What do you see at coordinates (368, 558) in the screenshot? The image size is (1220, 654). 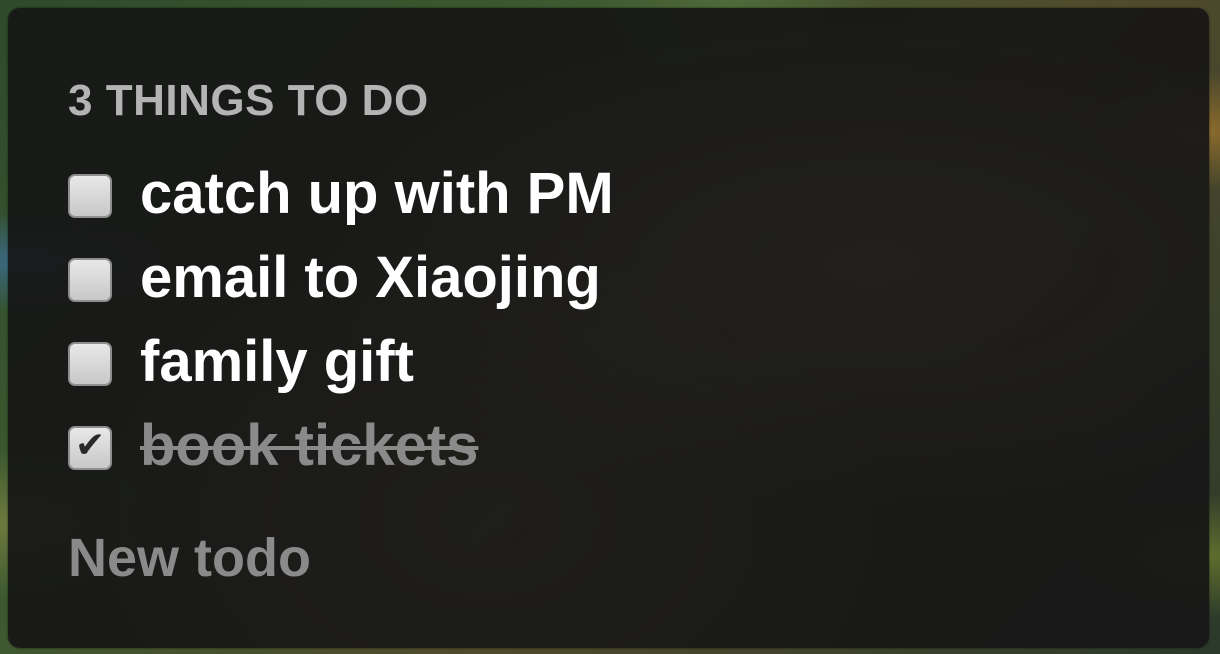 I see `new-todo-input` at bounding box center [368, 558].